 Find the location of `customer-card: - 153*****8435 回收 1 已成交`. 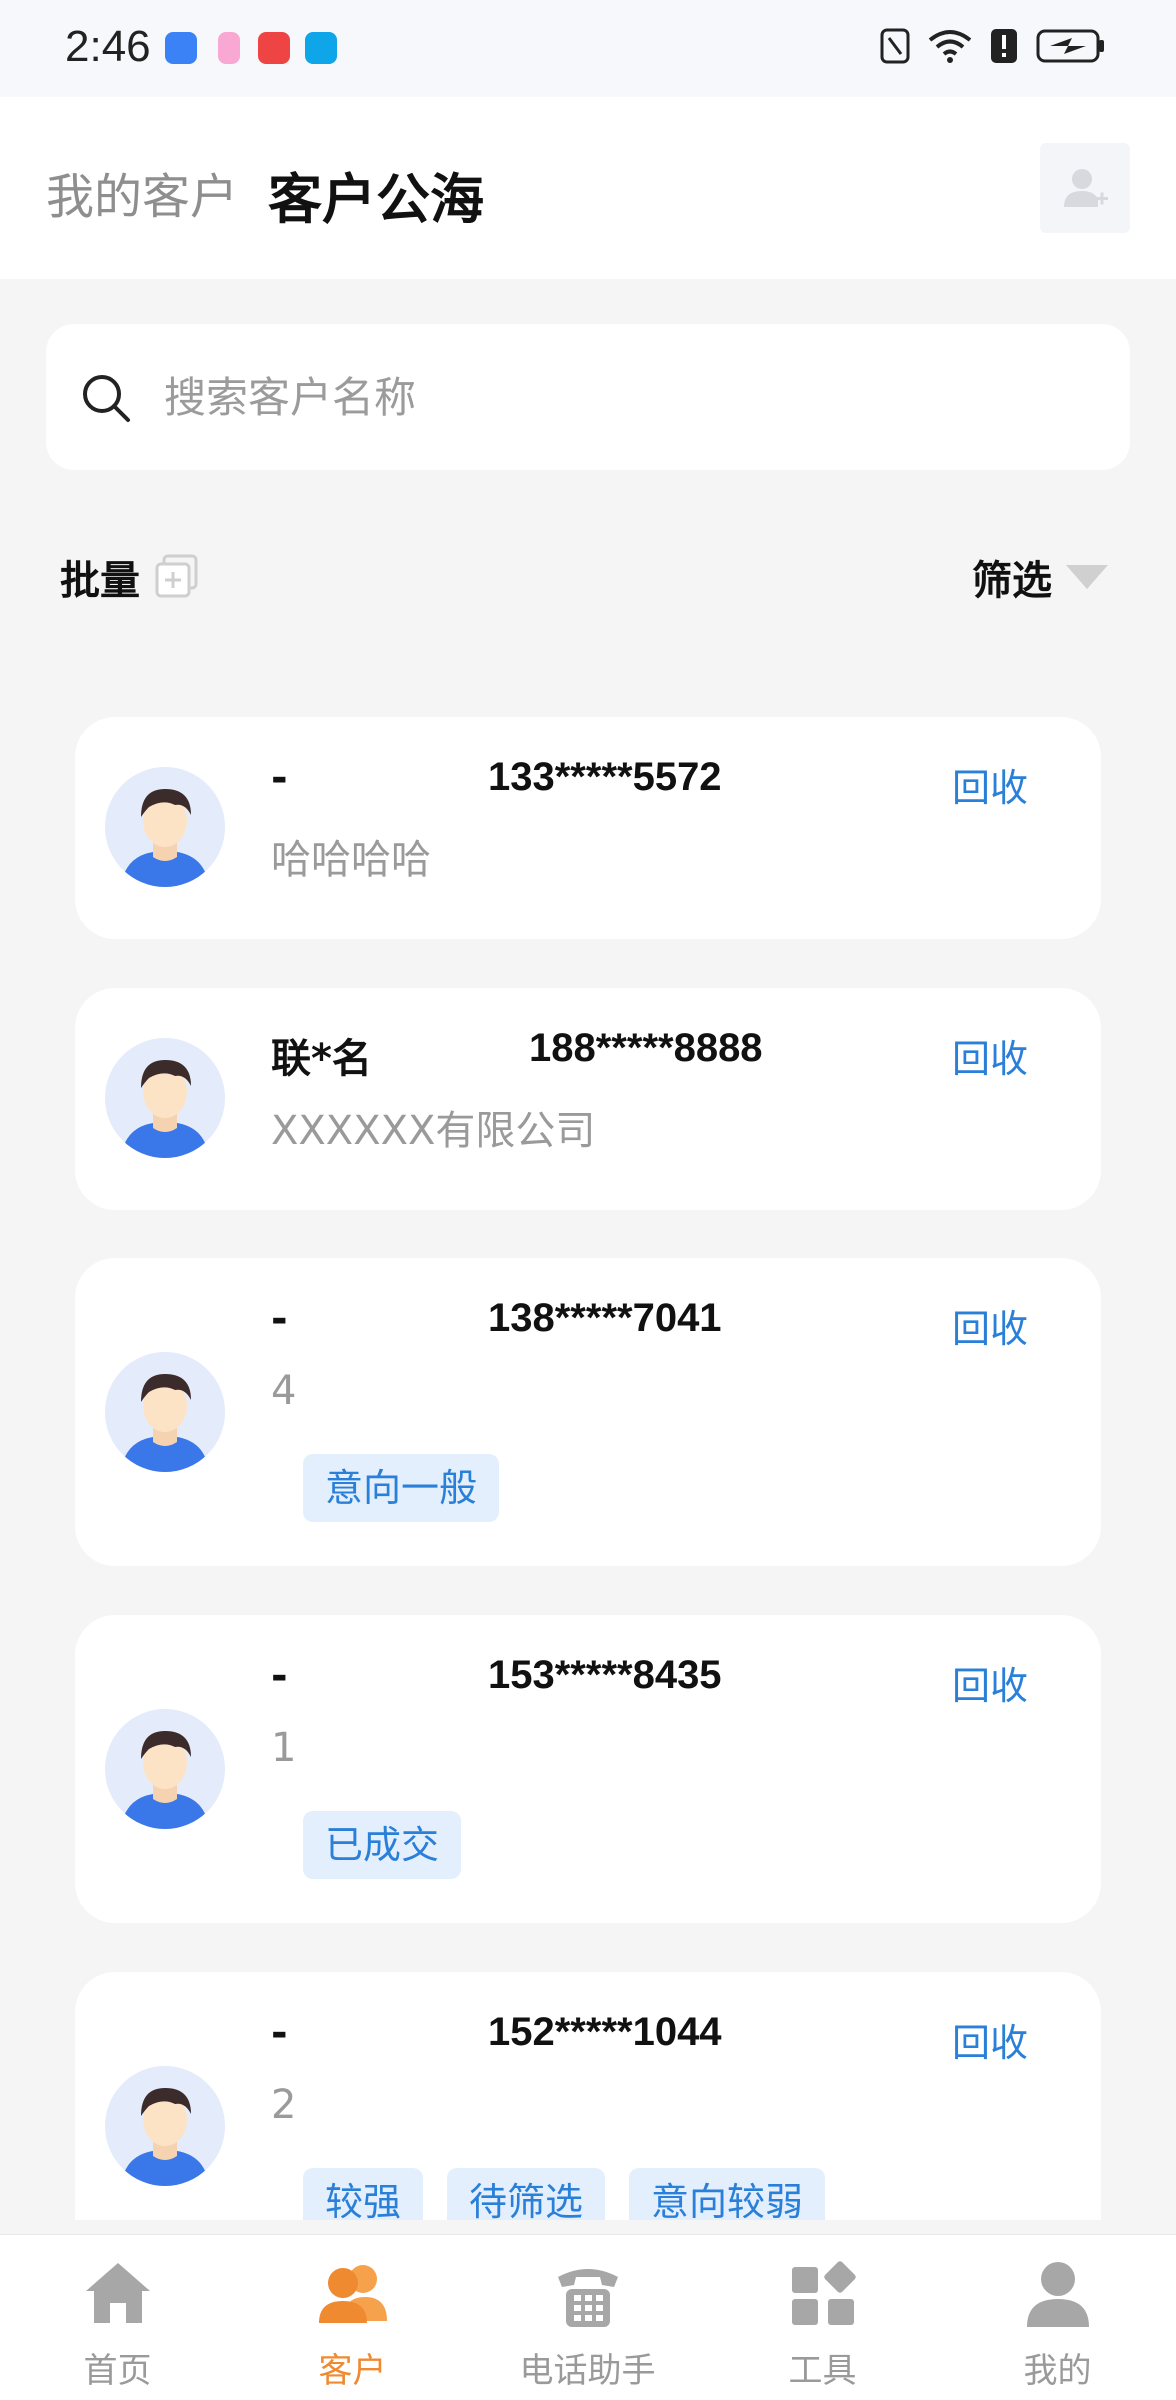

customer-card: - 153*****8435 回收 1 已成交 is located at coordinates (588, 1769).